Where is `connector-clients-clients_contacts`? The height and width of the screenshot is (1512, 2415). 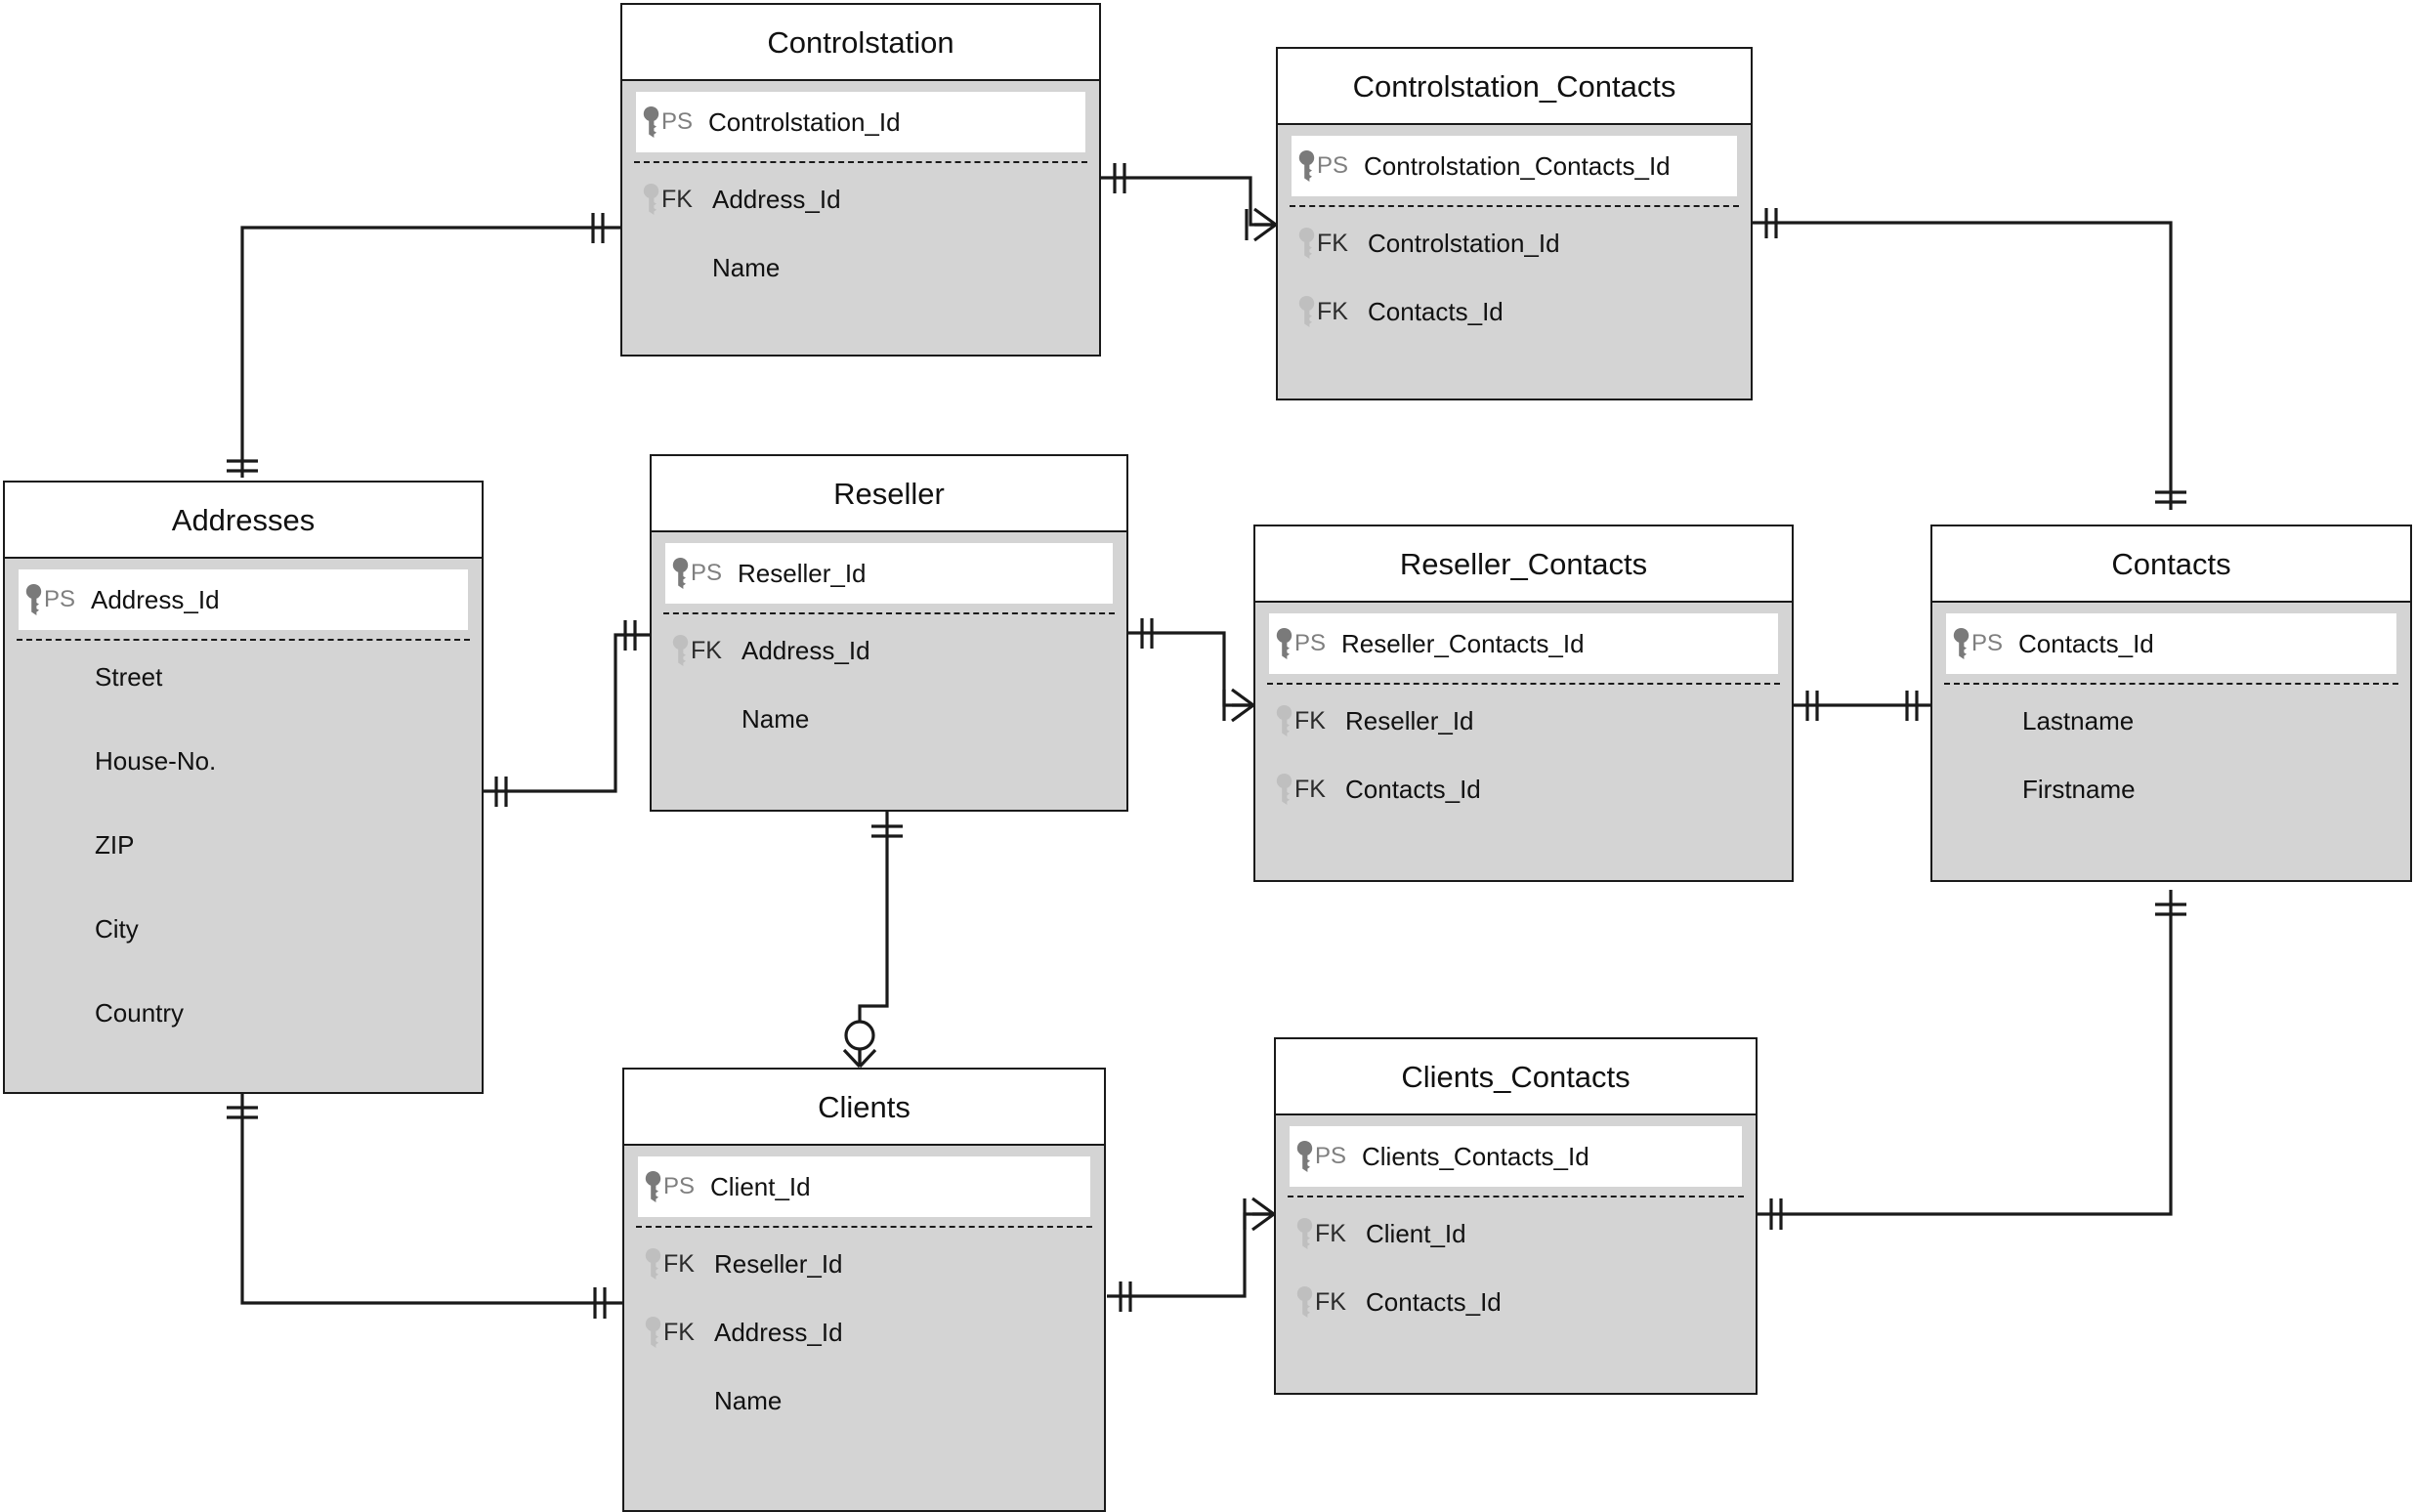 connector-clients-clients_contacts is located at coordinates (1190, 1255).